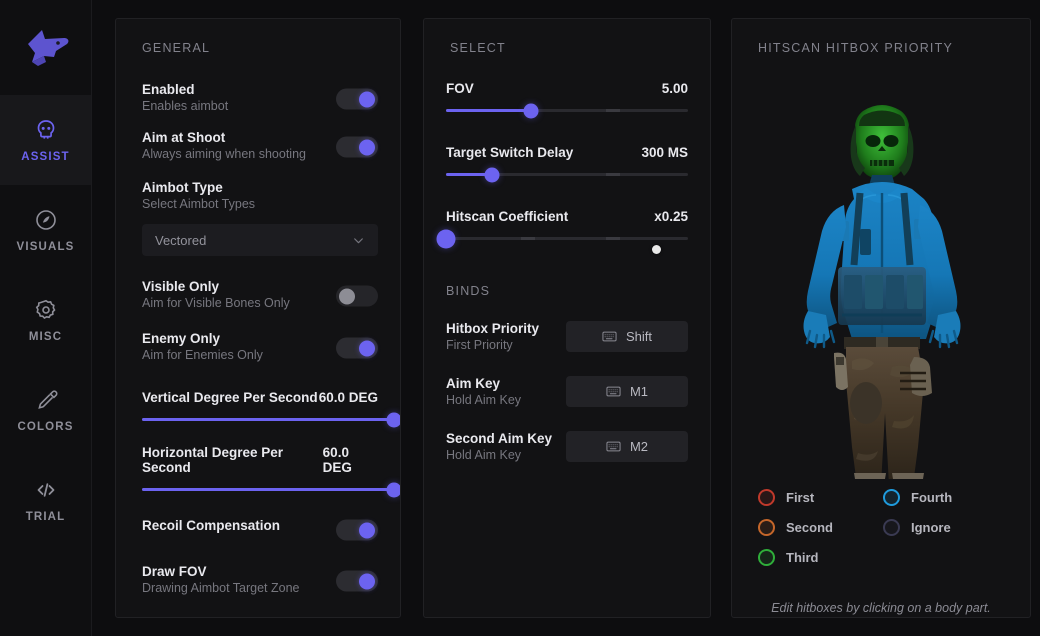  What do you see at coordinates (468, 291) in the screenshot?
I see `binds-section-title: BINDS` at bounding box center [468, 291].